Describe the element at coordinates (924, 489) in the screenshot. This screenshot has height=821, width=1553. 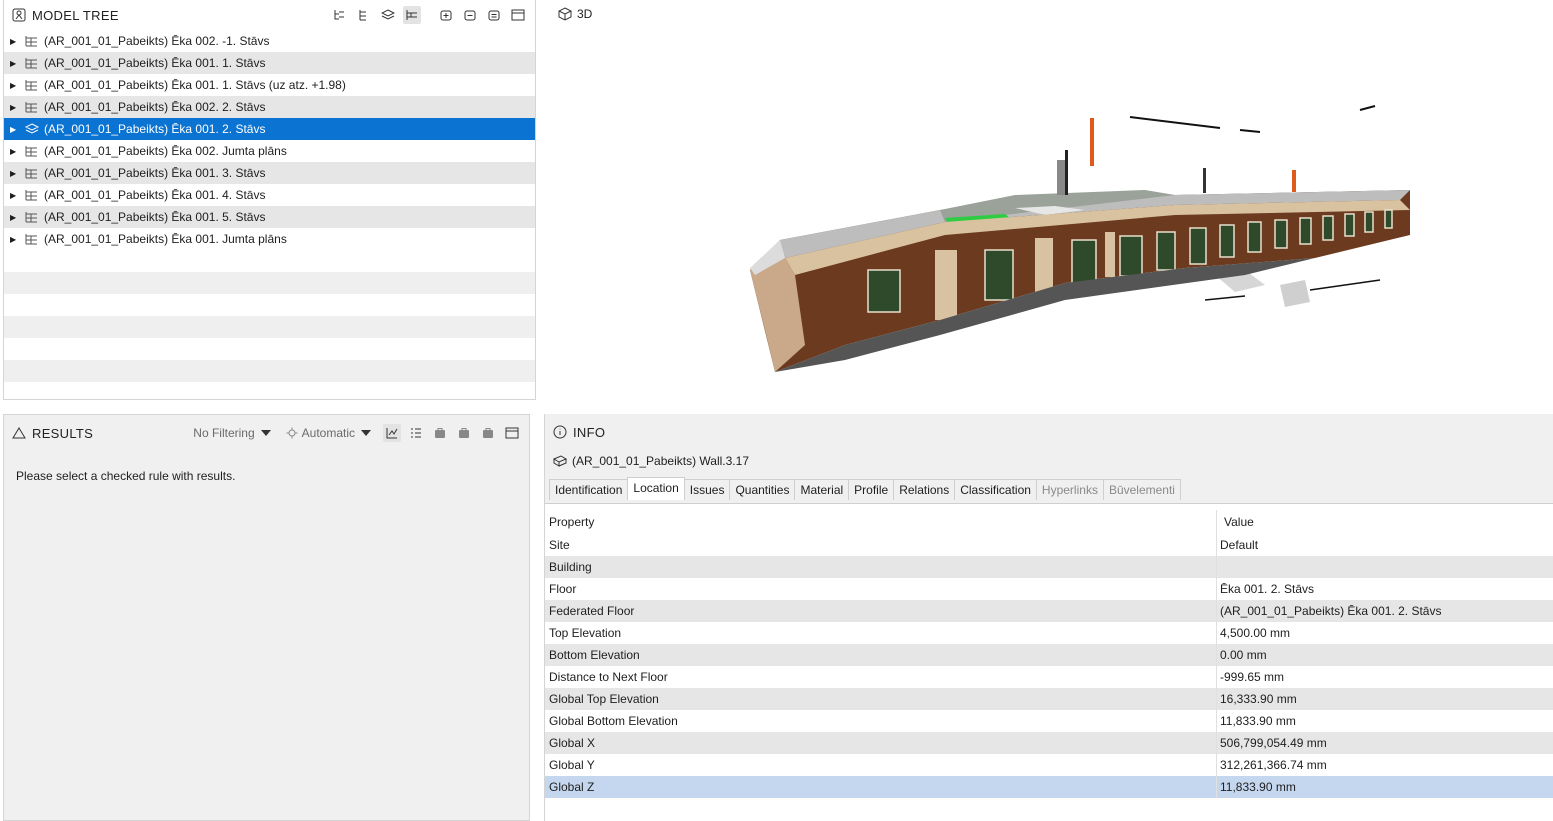
I see `tab-relations: Relations` at that location.